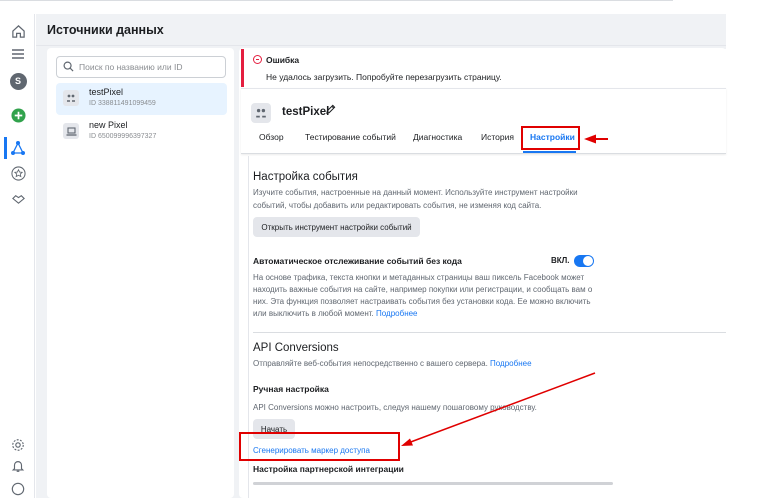 This screenshot has height=498, width=775. Describe the element at coordinates (15, 148) in the screenshot. I see `events-manager-icon` at that location.